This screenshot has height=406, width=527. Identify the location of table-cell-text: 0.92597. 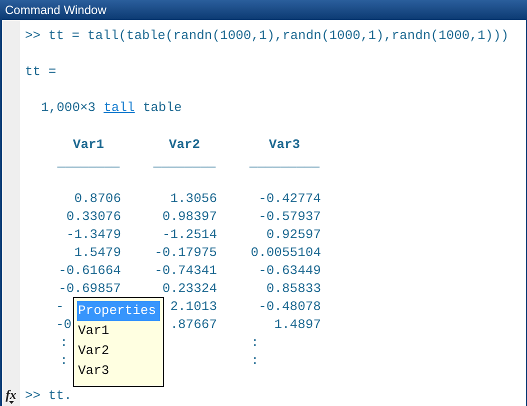
(293, 235).